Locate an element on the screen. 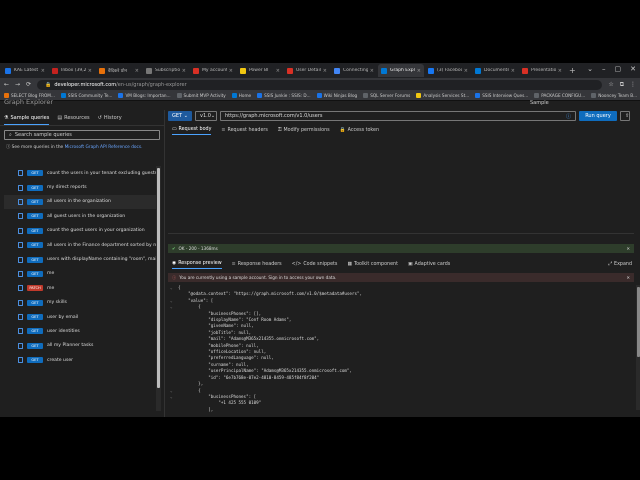  api-docs-link: Microsoft Graph API Reference docs. is located at coordinates (104, 147).